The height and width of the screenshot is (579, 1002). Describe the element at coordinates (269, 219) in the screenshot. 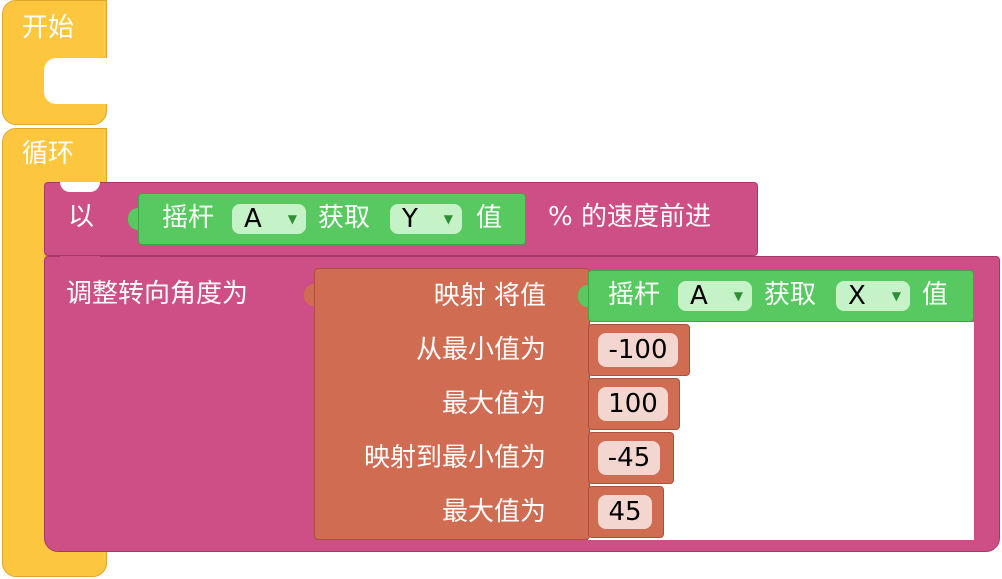

I see `joystick-y-stick-dropdown: A ▼` at that location.